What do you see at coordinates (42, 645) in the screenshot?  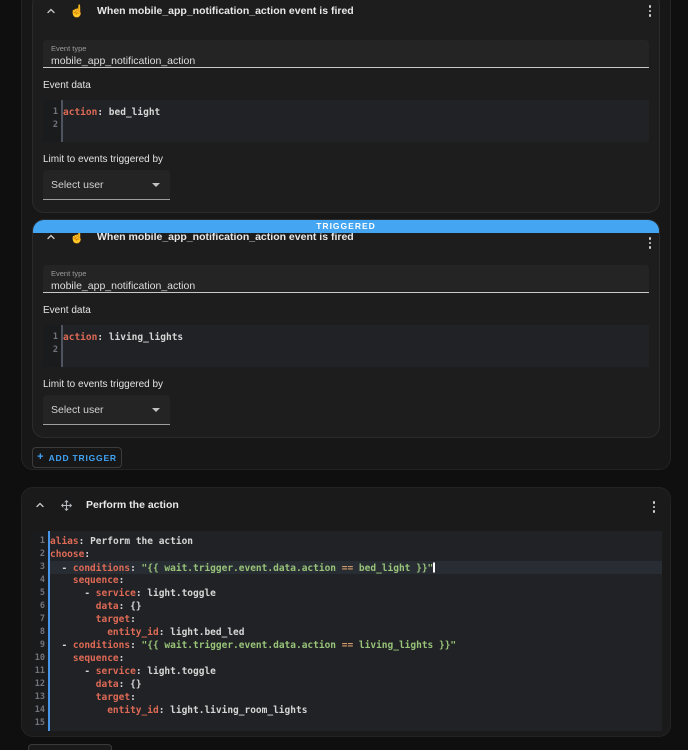 I see `line-number: 9` at bounding box center [42, 645].